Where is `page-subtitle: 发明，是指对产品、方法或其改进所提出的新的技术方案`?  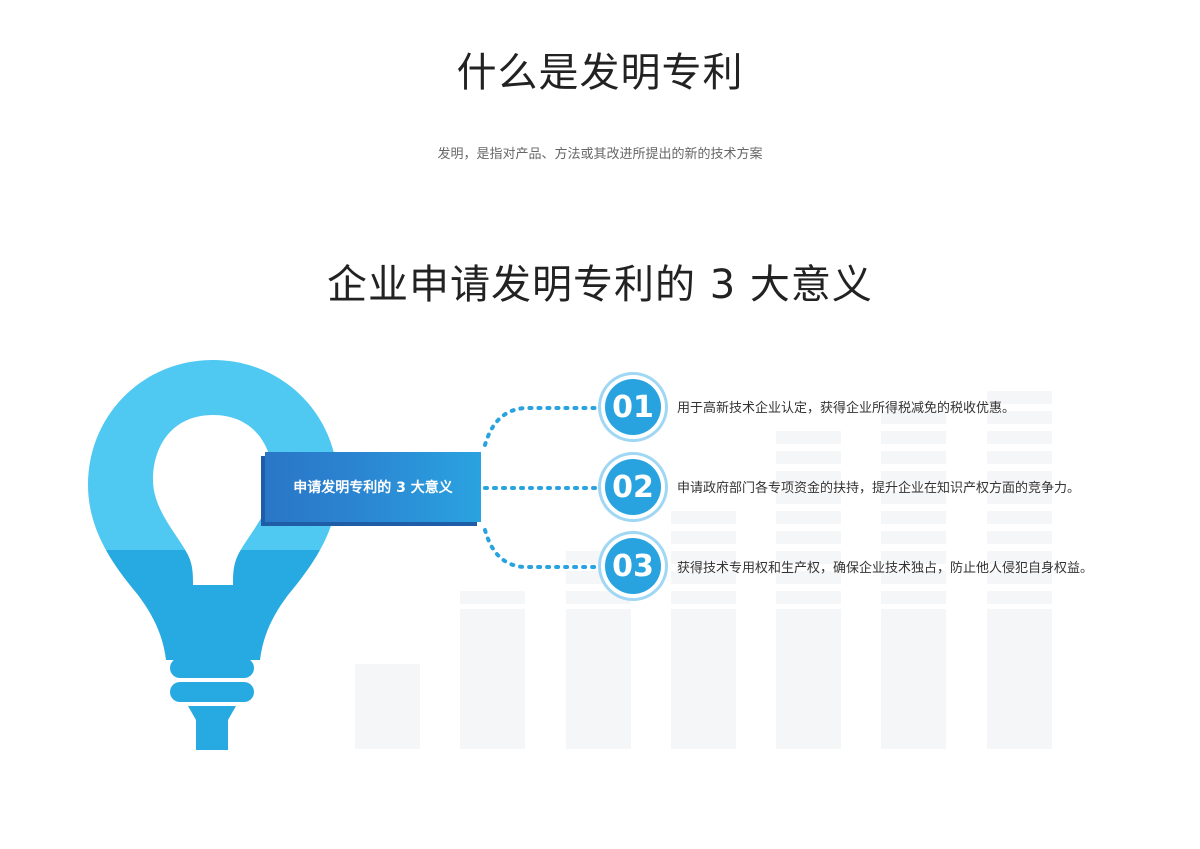 page-subtitle: 发明，是指对产品、方法或其改进所提出的新的技术方案 is located at coordinates (600, 154).